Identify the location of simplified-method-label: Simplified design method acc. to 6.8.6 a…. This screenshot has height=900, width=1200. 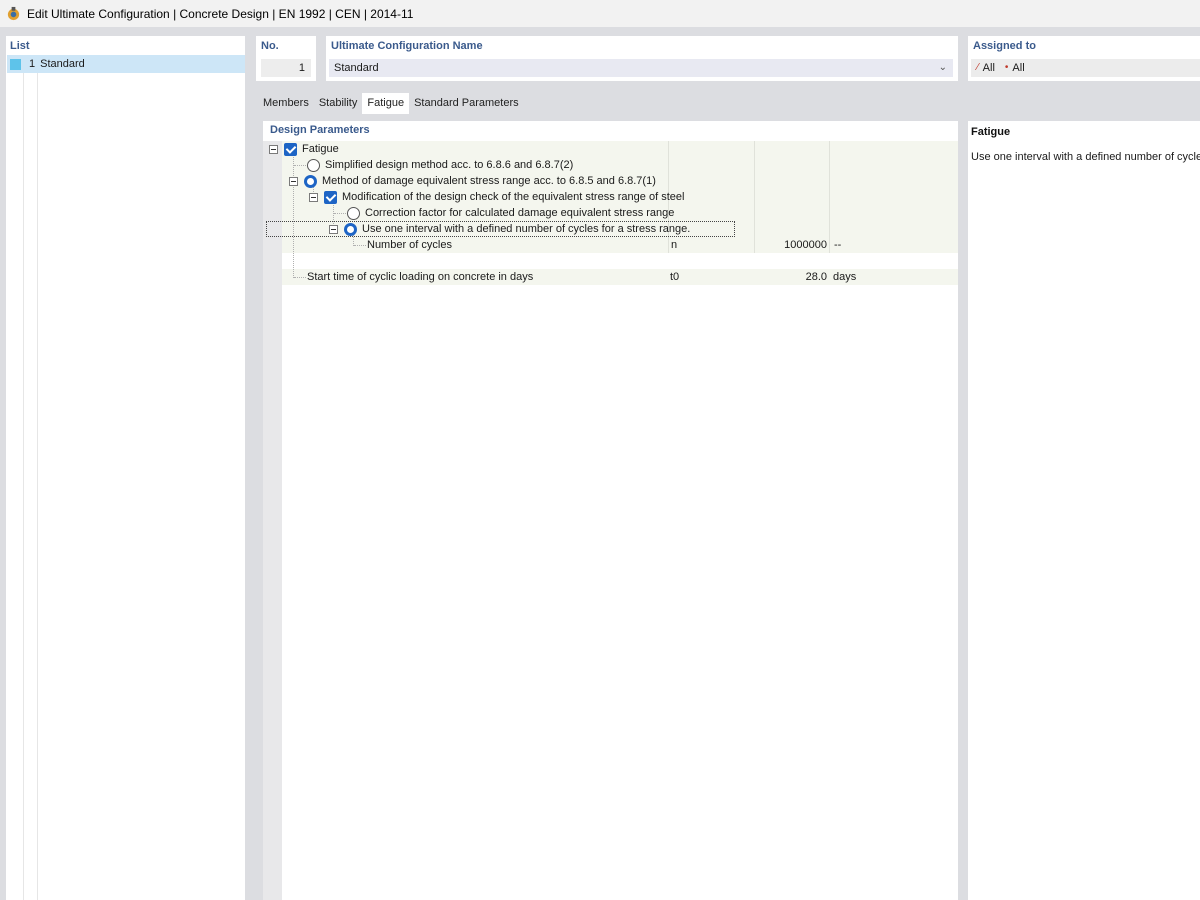
(449, 165).